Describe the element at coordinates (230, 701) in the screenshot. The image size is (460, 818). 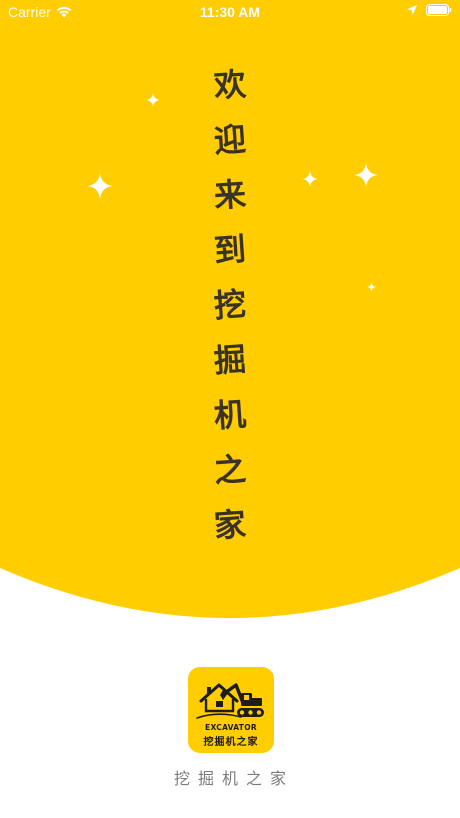
I see `excavator-house-icon` at that location.